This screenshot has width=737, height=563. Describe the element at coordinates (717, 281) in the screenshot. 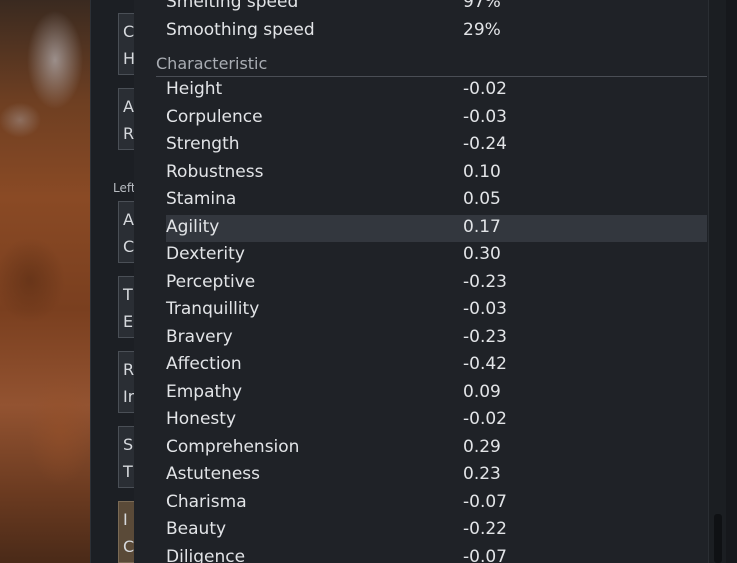

I see `scrollbar-track` at that location.